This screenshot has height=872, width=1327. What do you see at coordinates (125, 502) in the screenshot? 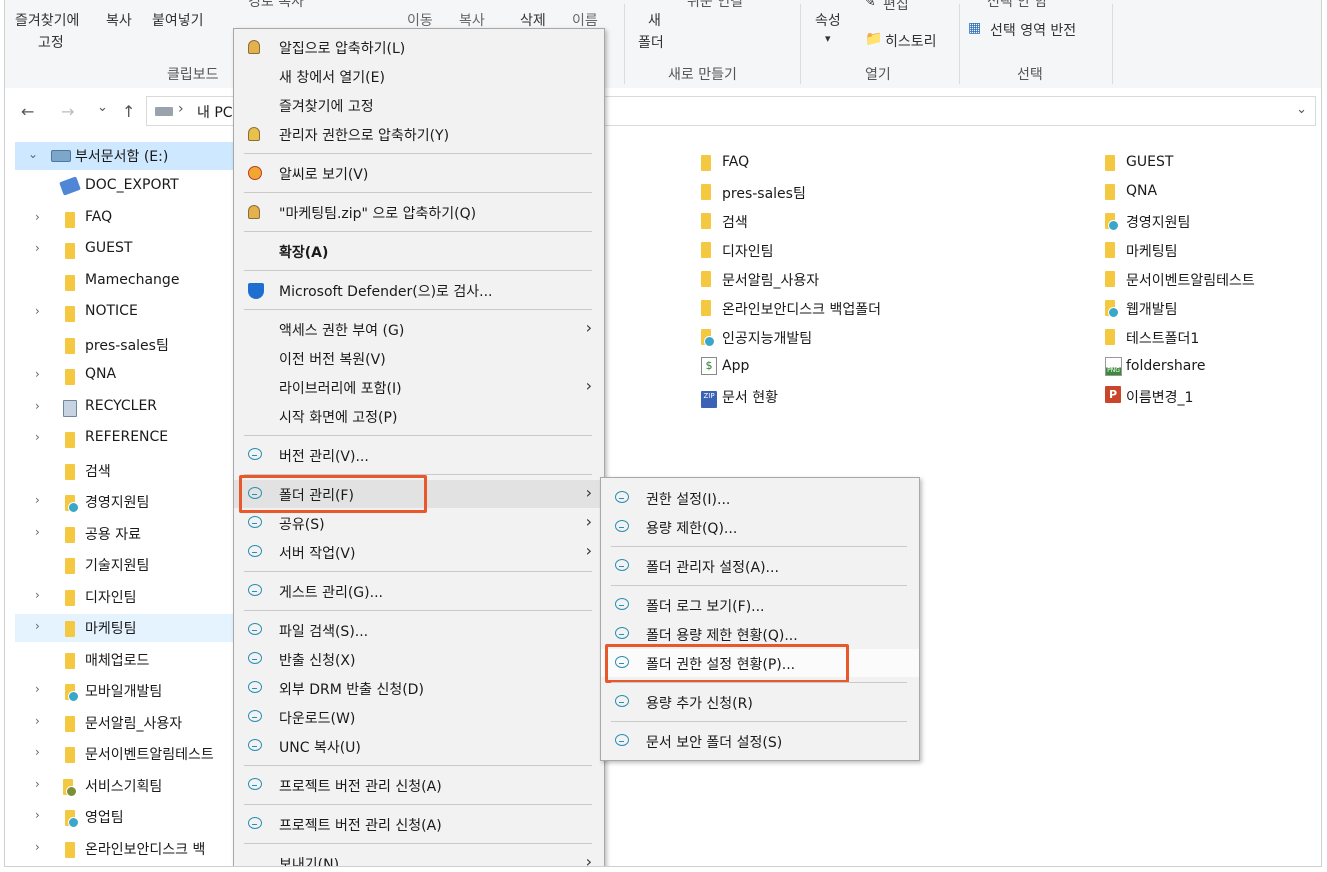
I see `tree-item: › 경영지원팀` at bounding box center [125, 502].